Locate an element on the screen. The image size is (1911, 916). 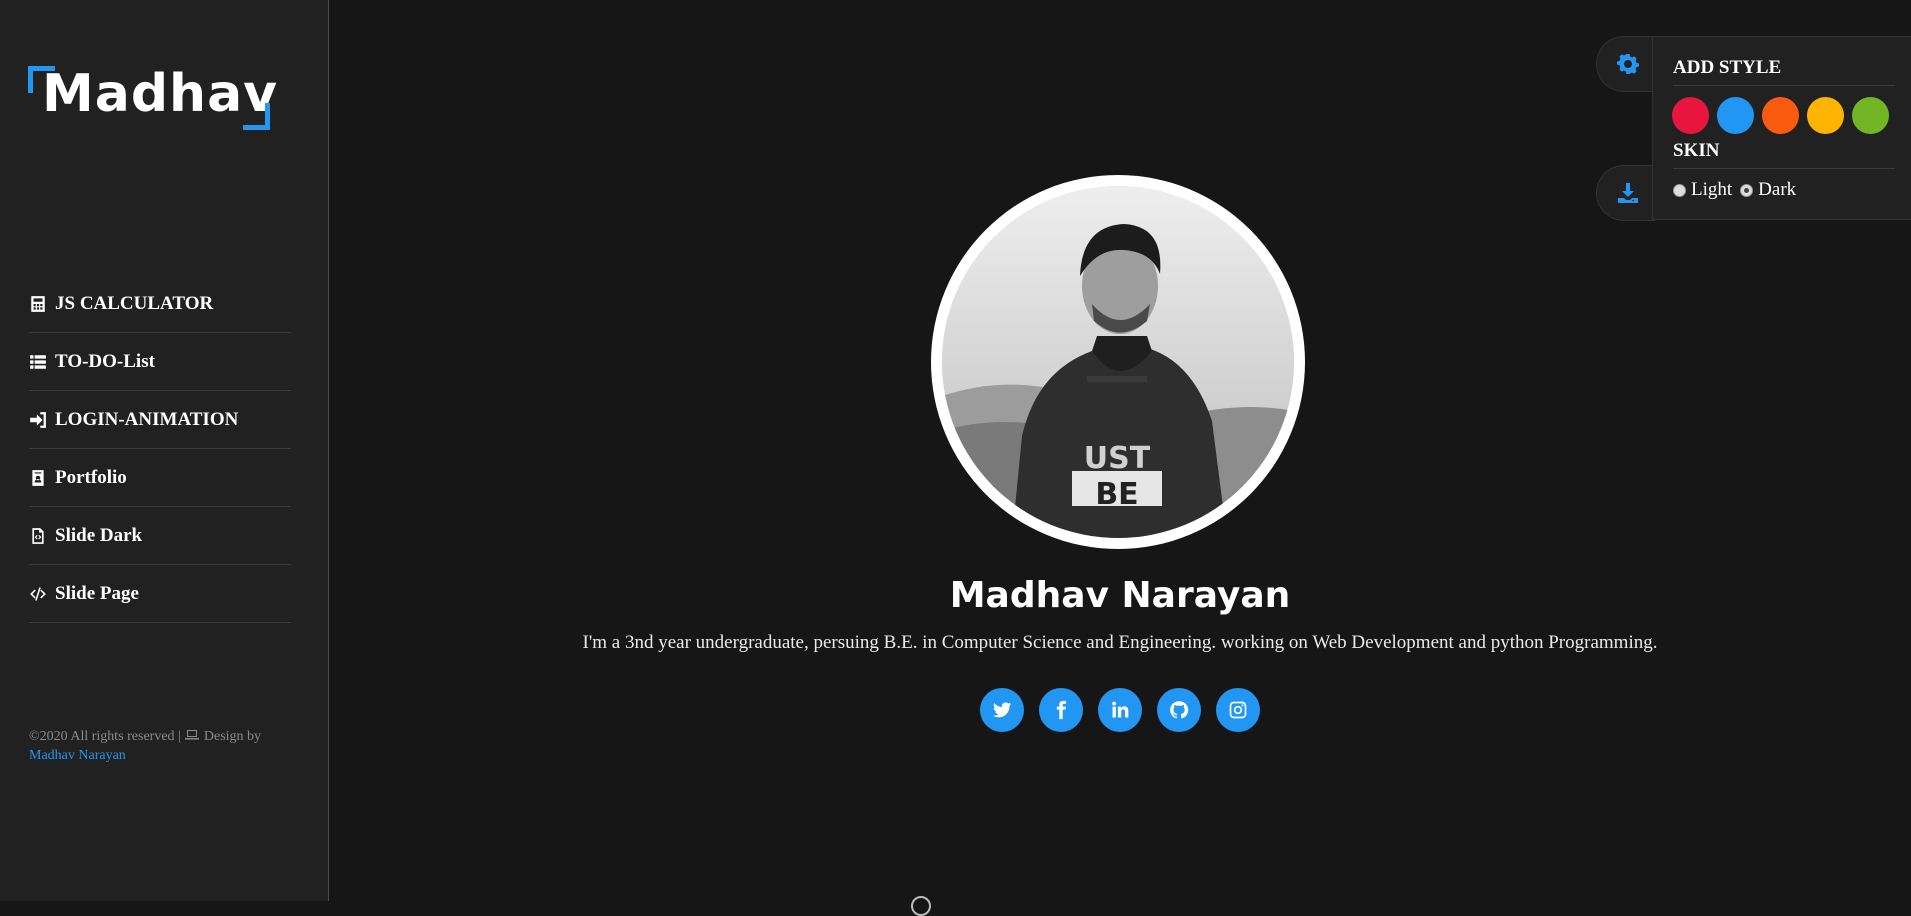
twitter-icon is located at coordinates (1002, 710).